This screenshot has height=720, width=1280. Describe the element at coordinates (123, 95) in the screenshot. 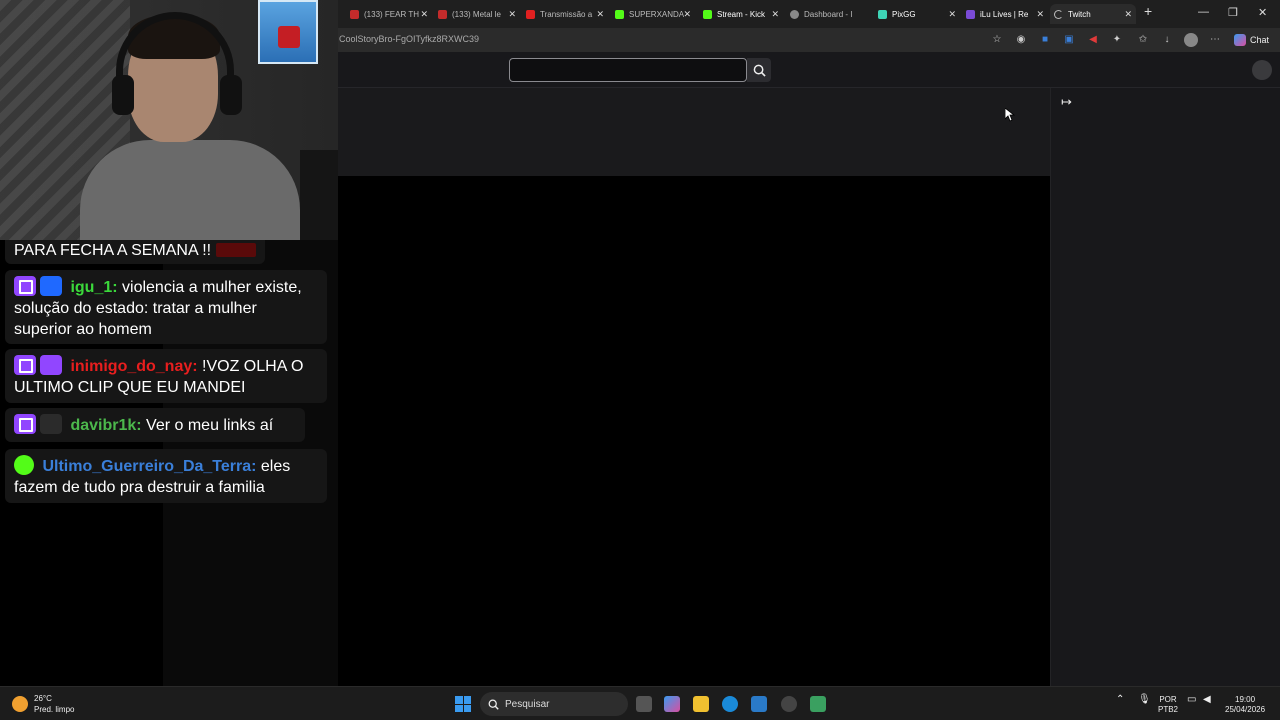

I see `headphone-left-cup` at that location.